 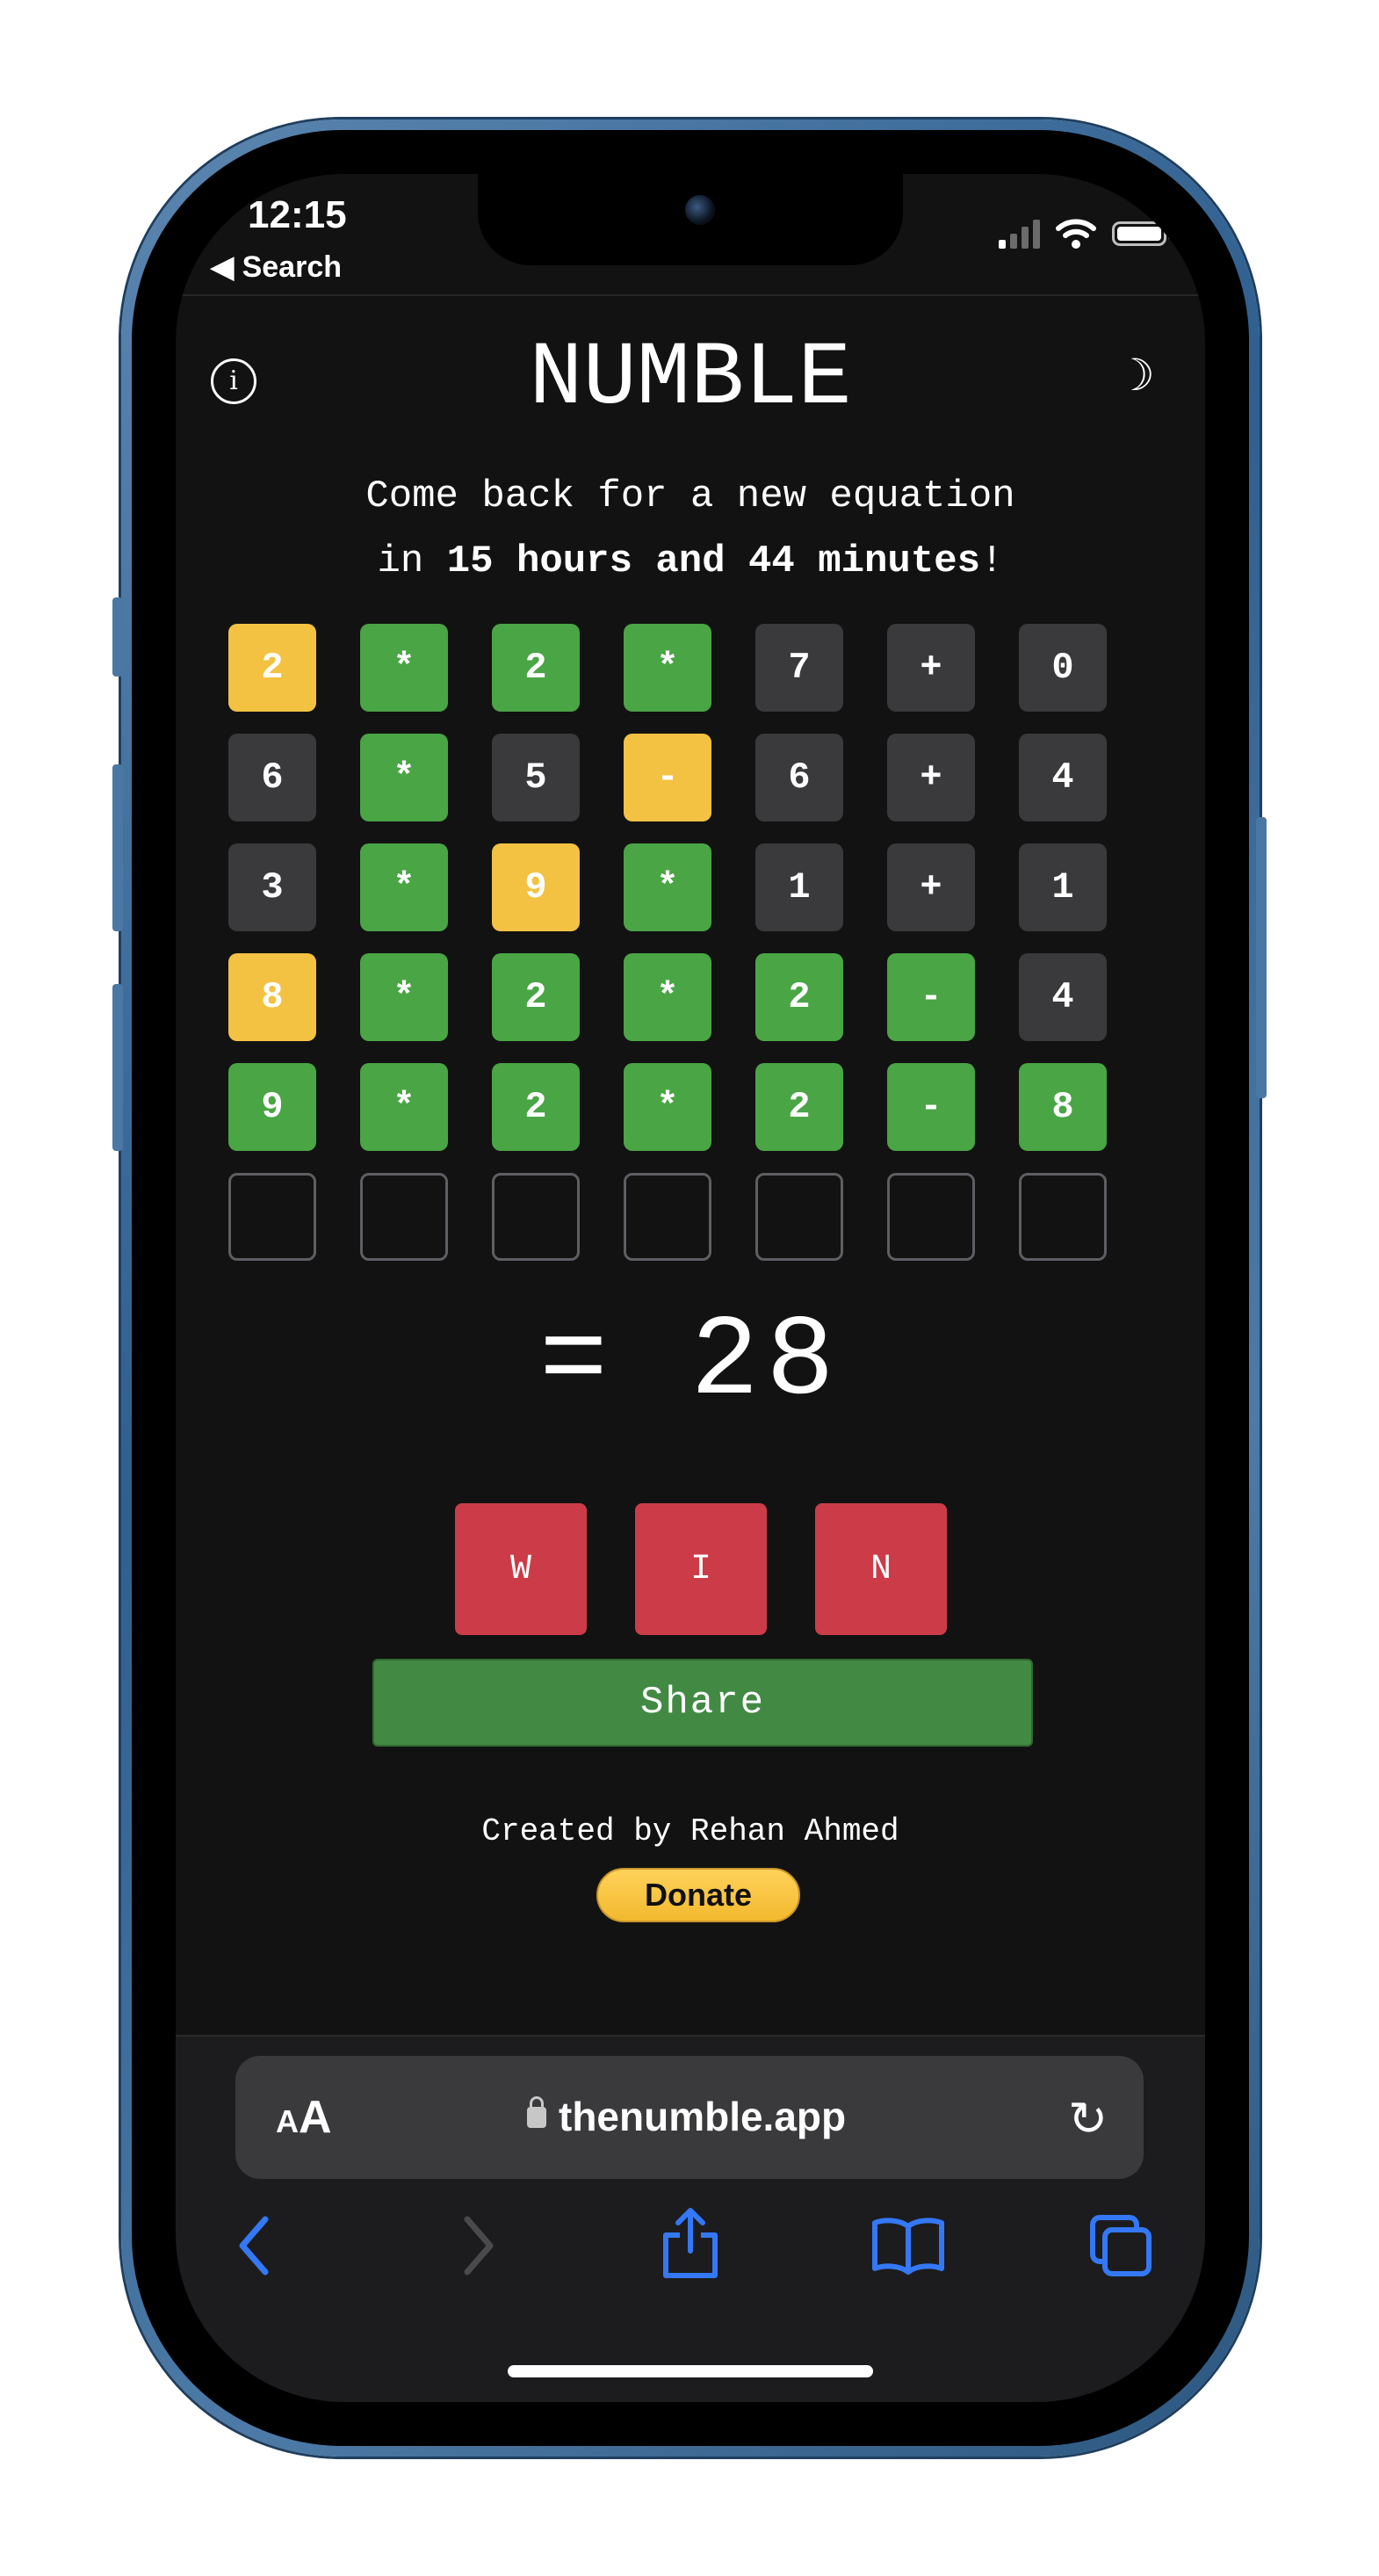 I want to click on countdown-suffix: !, so click(x=992, y=561).